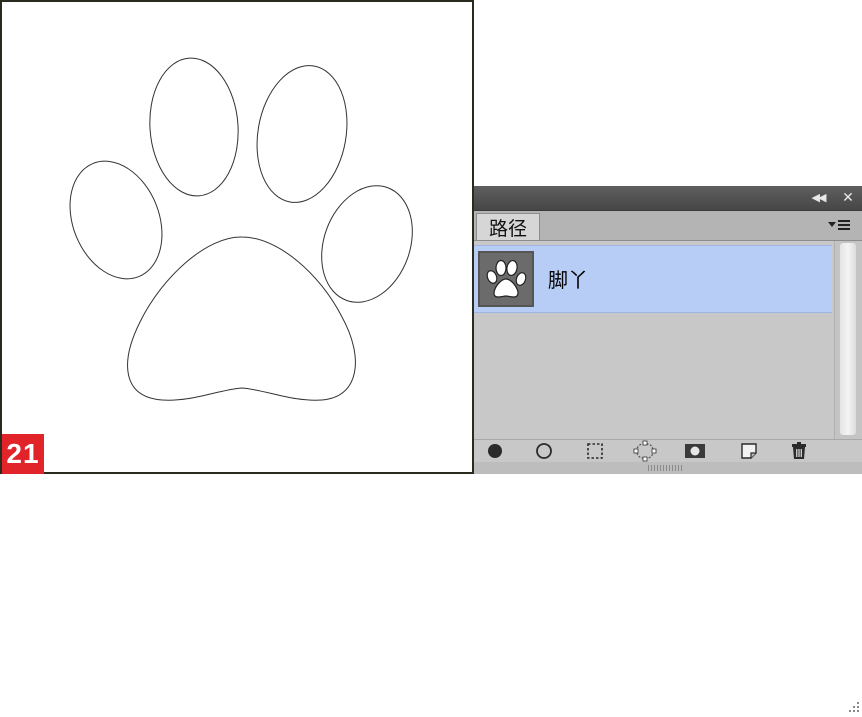  What do you see at coordinates (853, 705) in the screenshot?
I see `resize-grip-icon` at bounding box center [853, 705].